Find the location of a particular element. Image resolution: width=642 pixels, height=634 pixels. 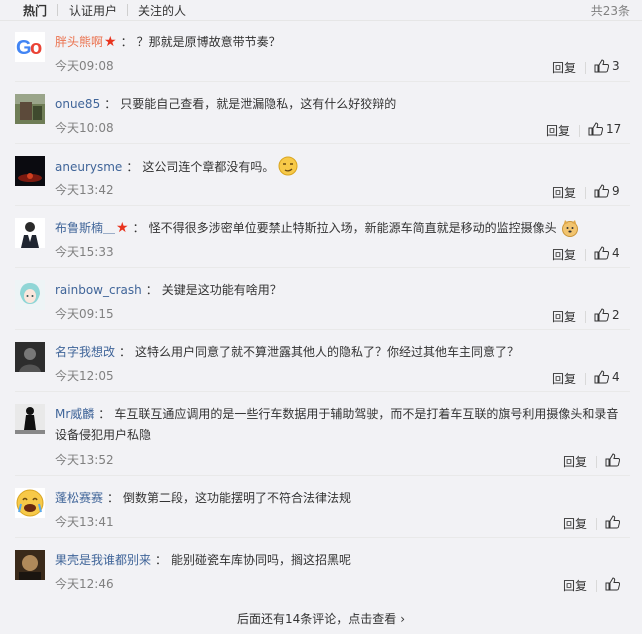

tab-following: 关注的人 is located at coordinates (162, 10).